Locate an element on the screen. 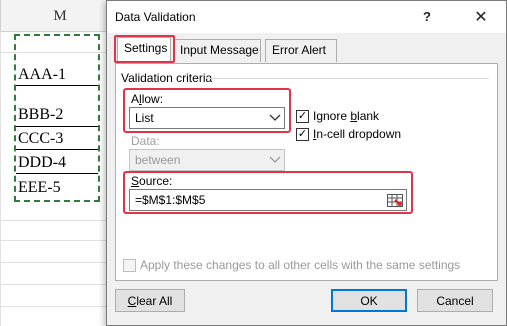 Image resolution: width=507 pixels, height=326 pixels. title-bar: Data Validation ? ✕ is located at coordinates (306, 17).